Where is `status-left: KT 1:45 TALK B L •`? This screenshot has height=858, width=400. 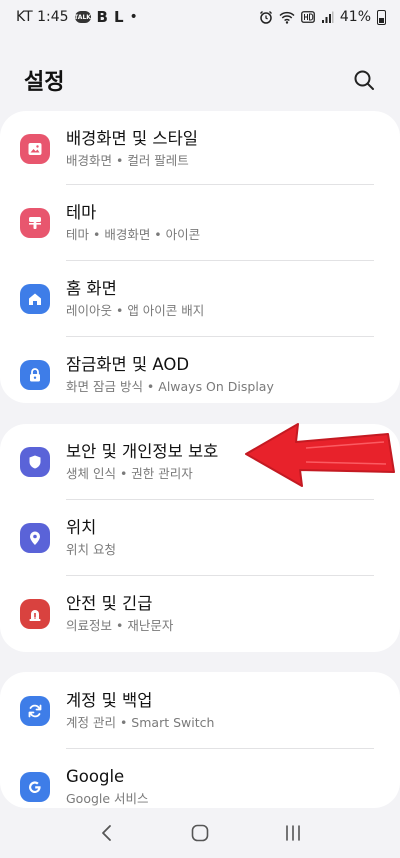
status-left: KT 1:45 TALK B L • is located at coordinates (77, 17).